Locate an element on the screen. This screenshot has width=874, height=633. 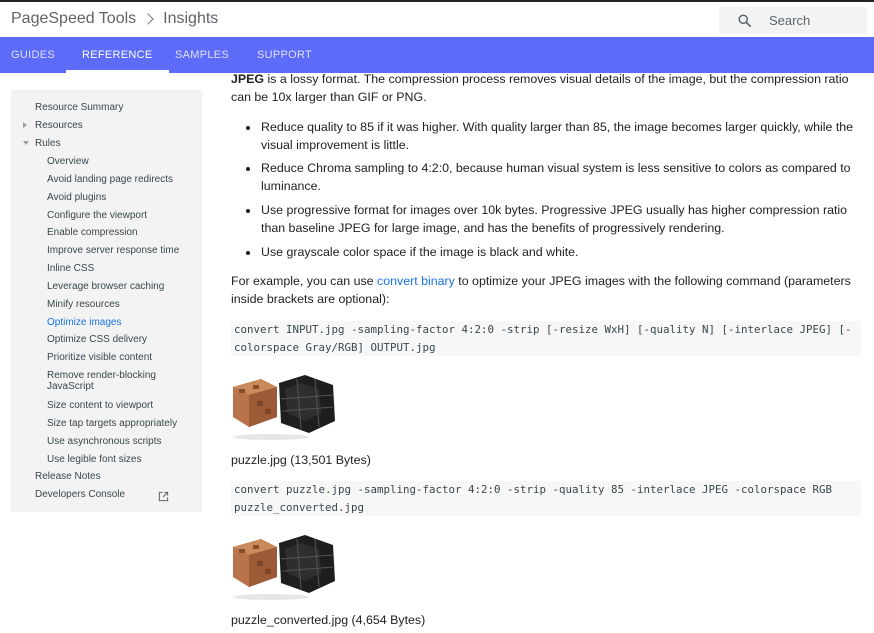
search-input is located at coordinates (814, 20).